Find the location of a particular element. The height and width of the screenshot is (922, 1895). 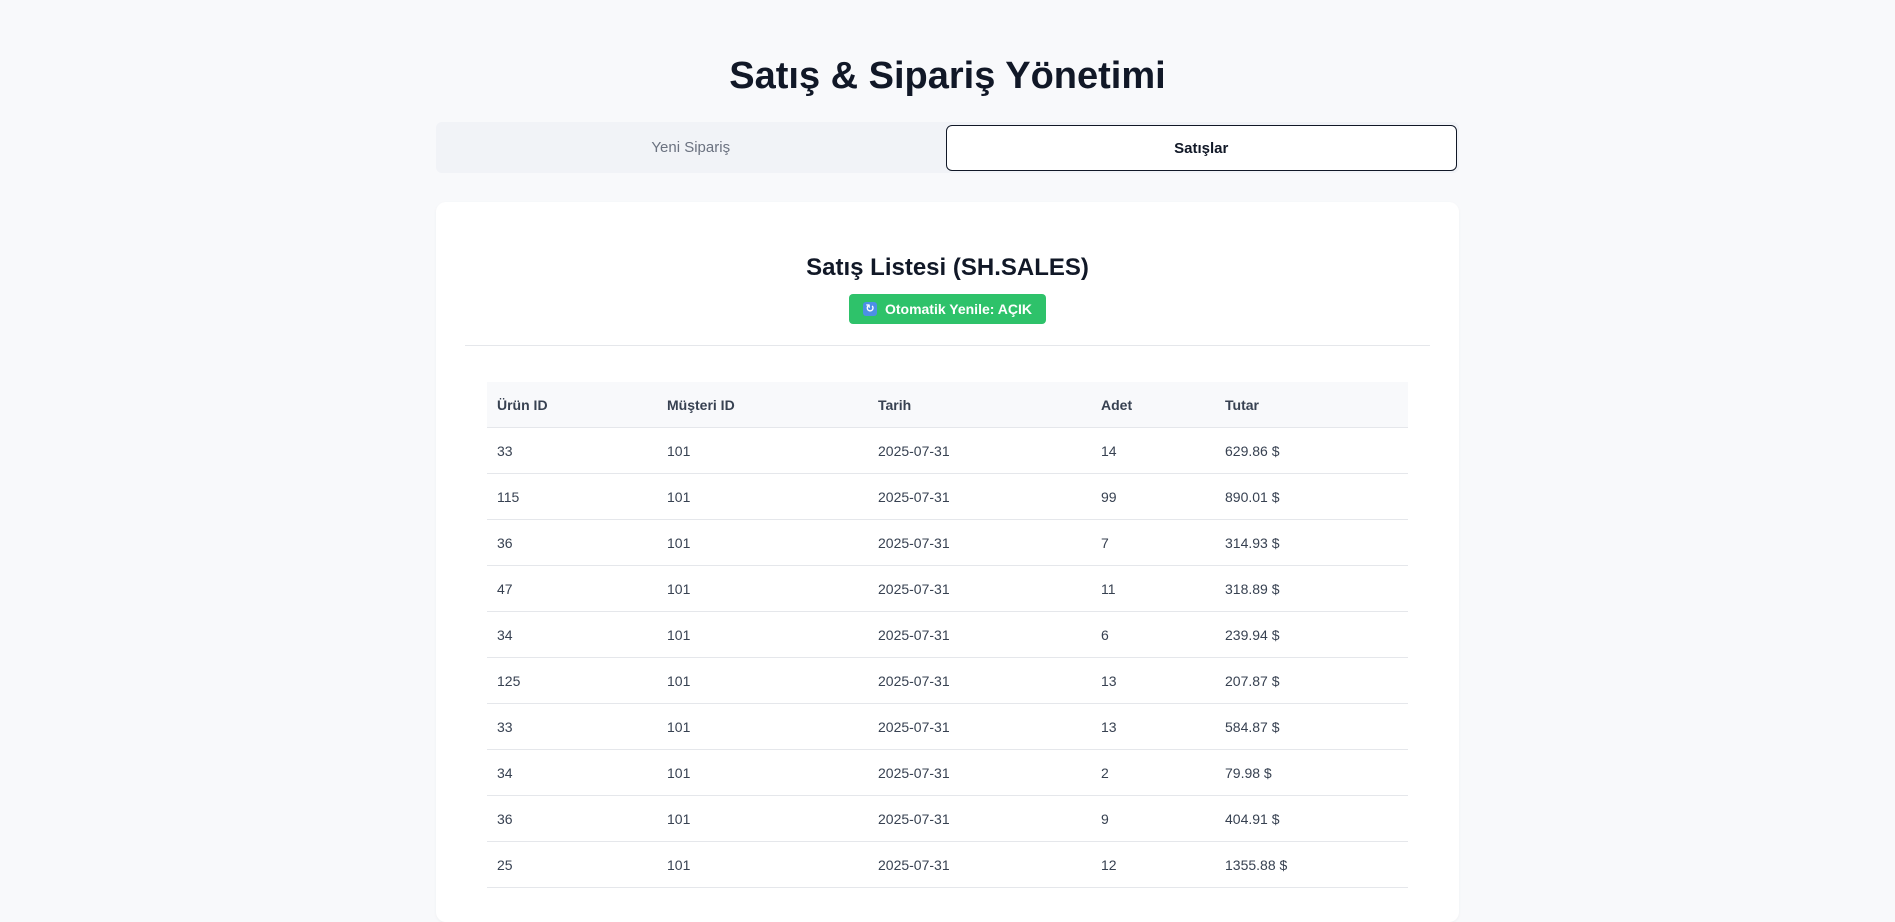

table-row: 34 101 2025-07-31 2 79.98 $ is located at coordinates (947, 772).